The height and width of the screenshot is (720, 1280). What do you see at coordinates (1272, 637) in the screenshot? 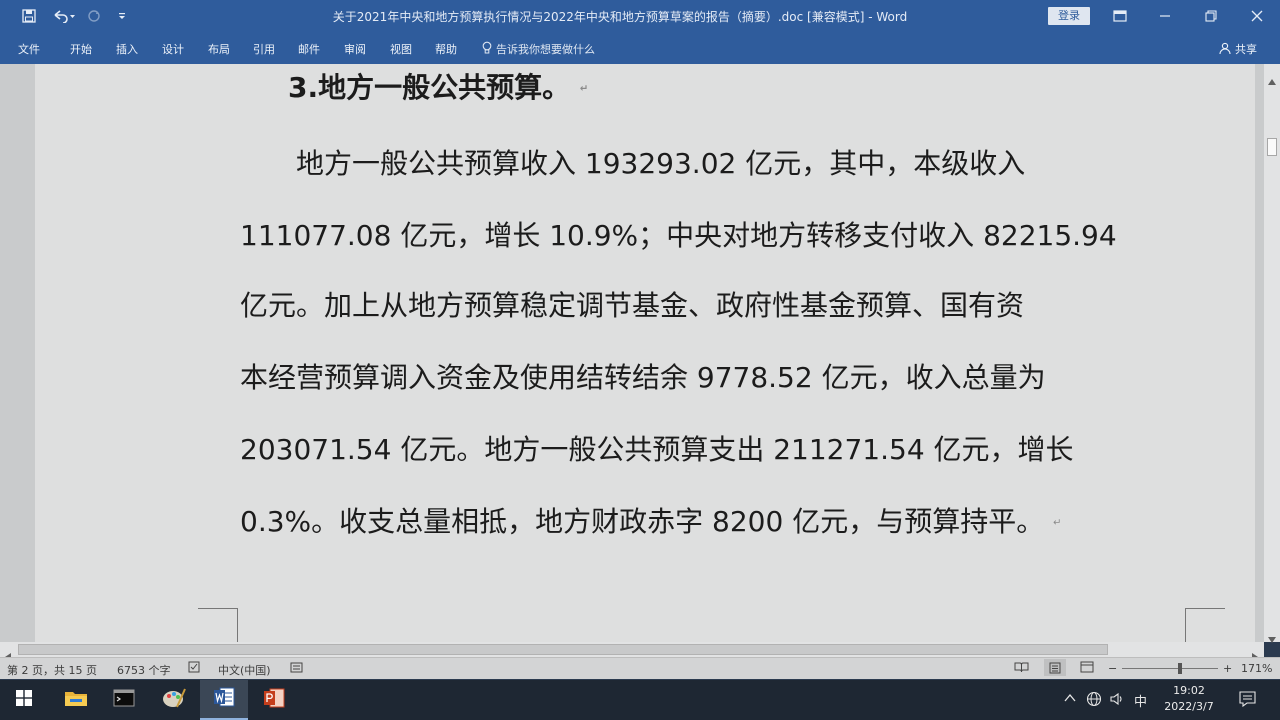
I see `scroll-down-arrow-icon` at bounding box center [1272, 637].